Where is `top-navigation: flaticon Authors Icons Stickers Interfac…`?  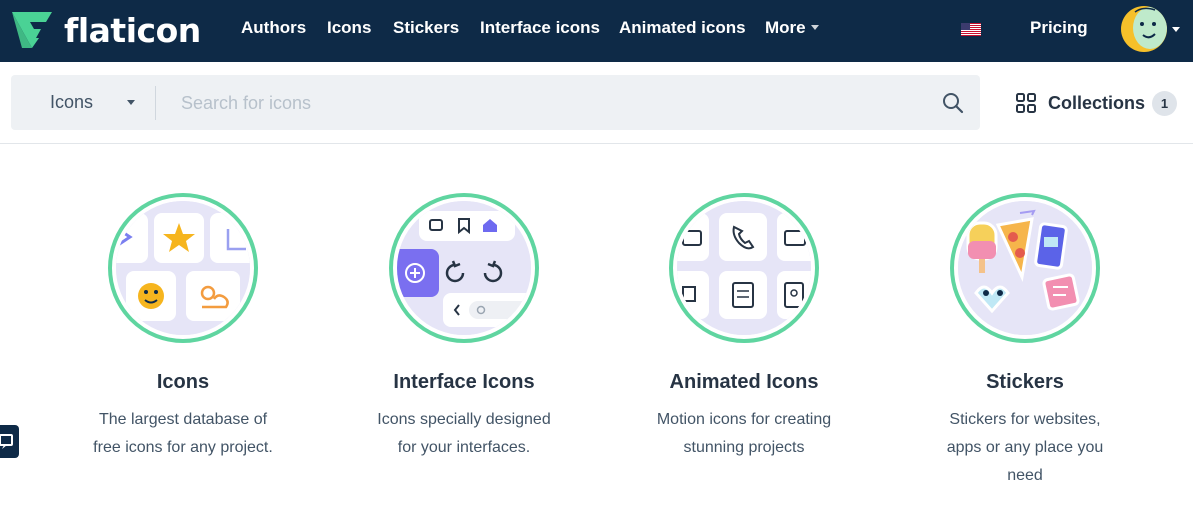
top-navigation: flaticon Authors Icons Stickers Interfac… is located at coordinates (596, 31).